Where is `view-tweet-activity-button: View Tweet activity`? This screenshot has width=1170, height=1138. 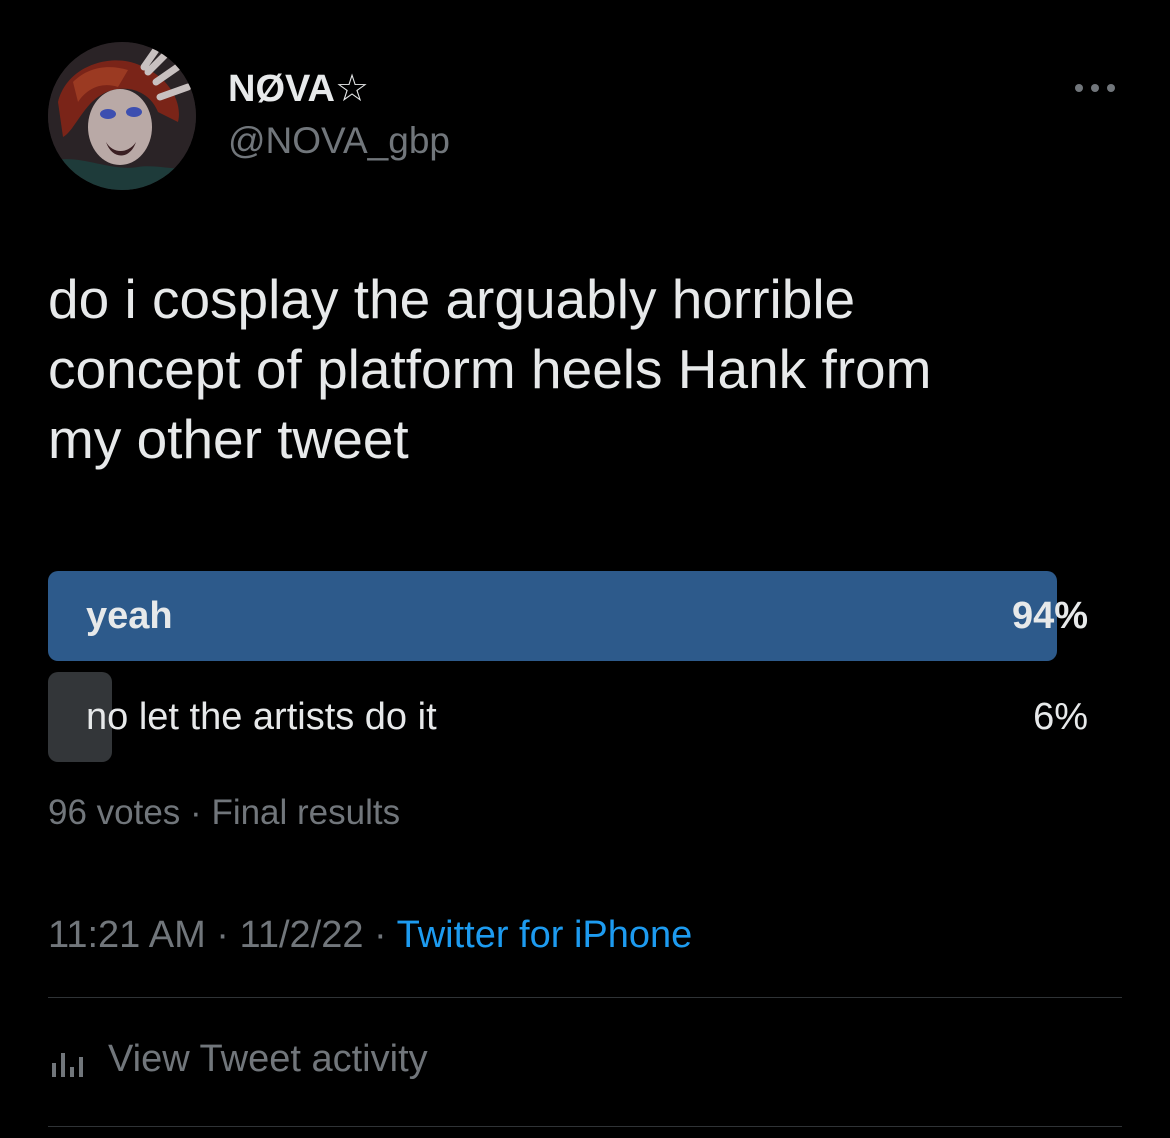
view-tweet-activity-button: View Tweet activity is located at coordinates (238, 1059).